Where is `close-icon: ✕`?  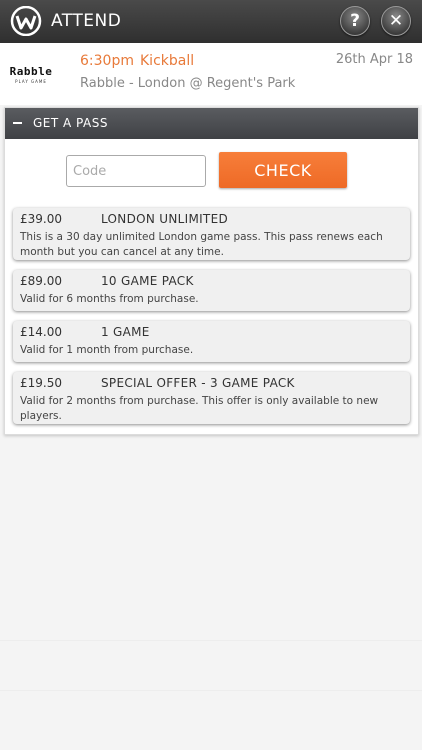 close-icon: ✕ is located at coordinates (396, 21).